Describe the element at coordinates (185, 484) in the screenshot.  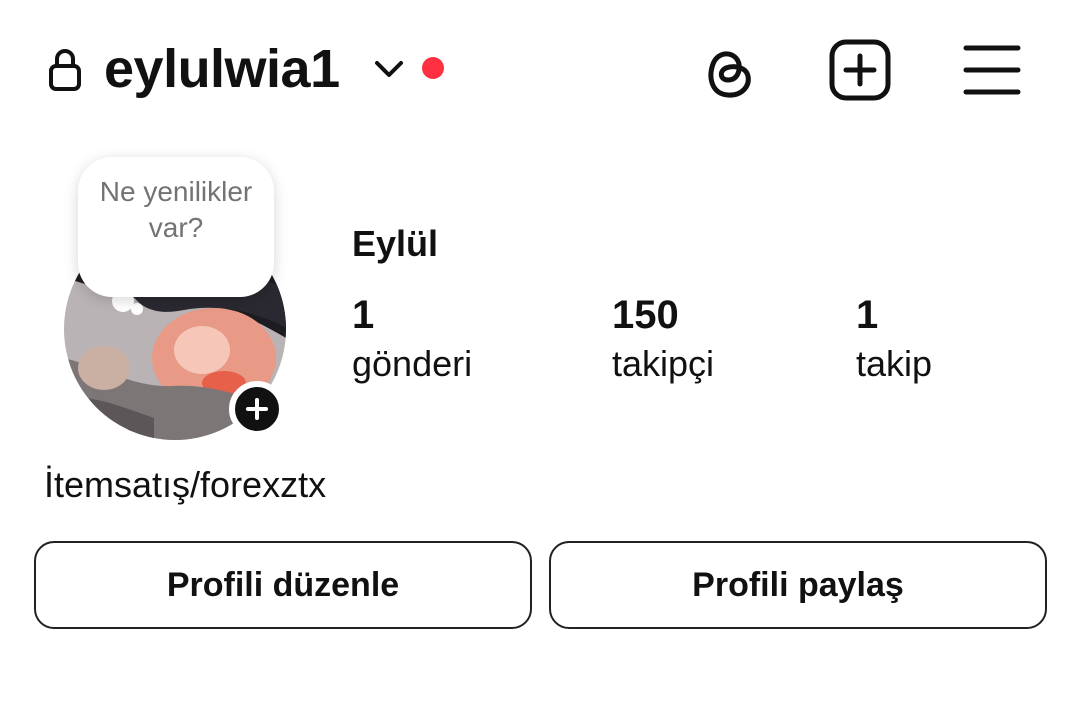
I see `bio-text: İtemsatış/forexztx` at that location.